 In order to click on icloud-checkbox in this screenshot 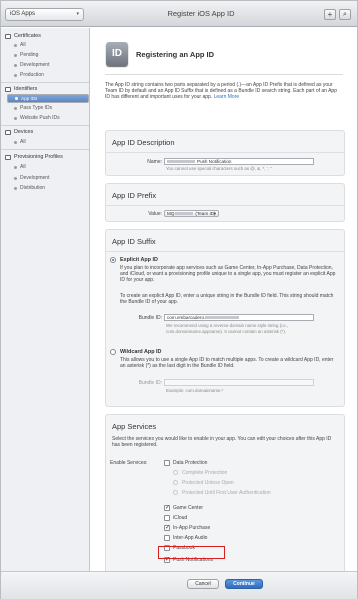, I will do `click(167, 518)`.